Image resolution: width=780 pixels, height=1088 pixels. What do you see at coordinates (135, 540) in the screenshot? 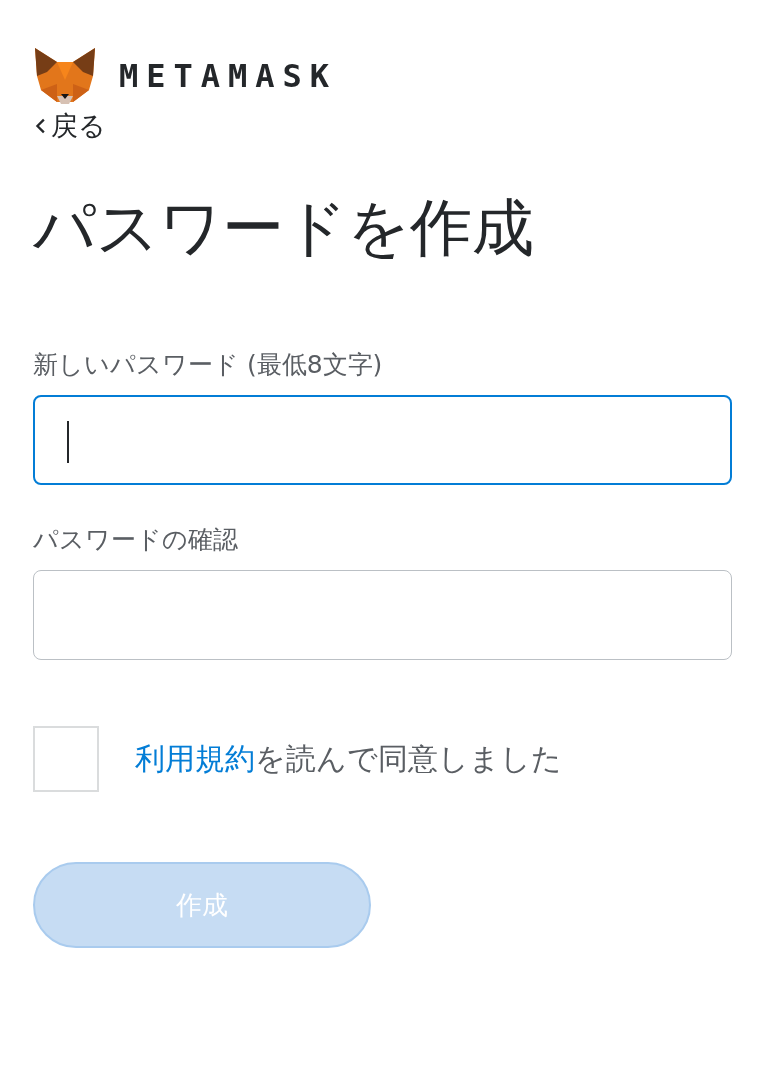
I see `field-label: パスワードの確認` at bounding box center [135, 540].